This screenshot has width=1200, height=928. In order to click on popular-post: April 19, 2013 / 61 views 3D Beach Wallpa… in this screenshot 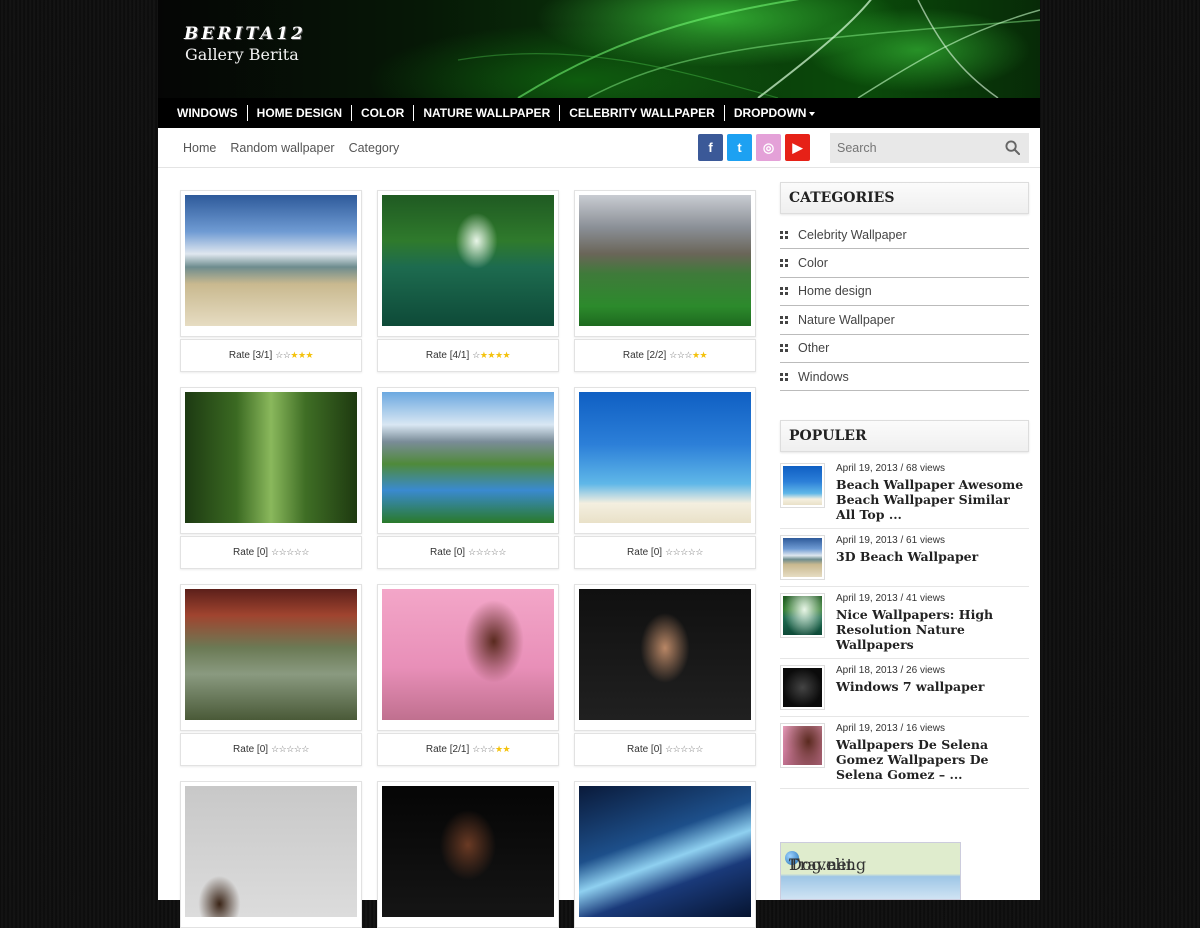, I will do `click(904, 558)`.